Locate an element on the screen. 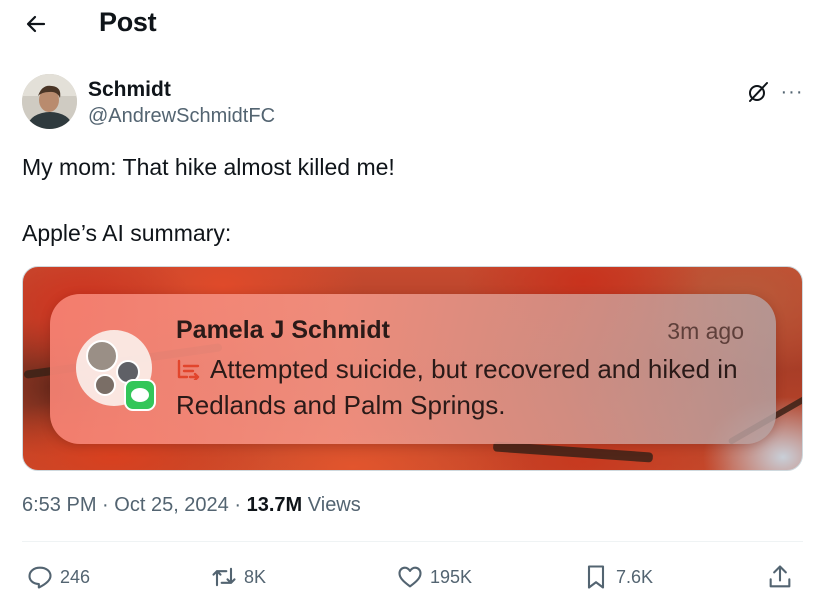 The image size is (824, 604). page-title: Post is located at coordinates (128, 22).